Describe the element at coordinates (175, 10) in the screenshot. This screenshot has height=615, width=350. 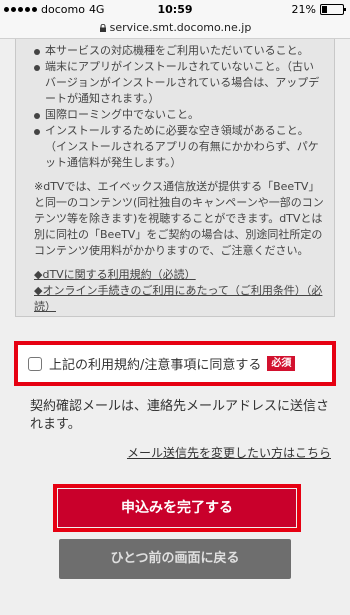
I see `status-bar: docomo 4G 10:59 21%` at that location.